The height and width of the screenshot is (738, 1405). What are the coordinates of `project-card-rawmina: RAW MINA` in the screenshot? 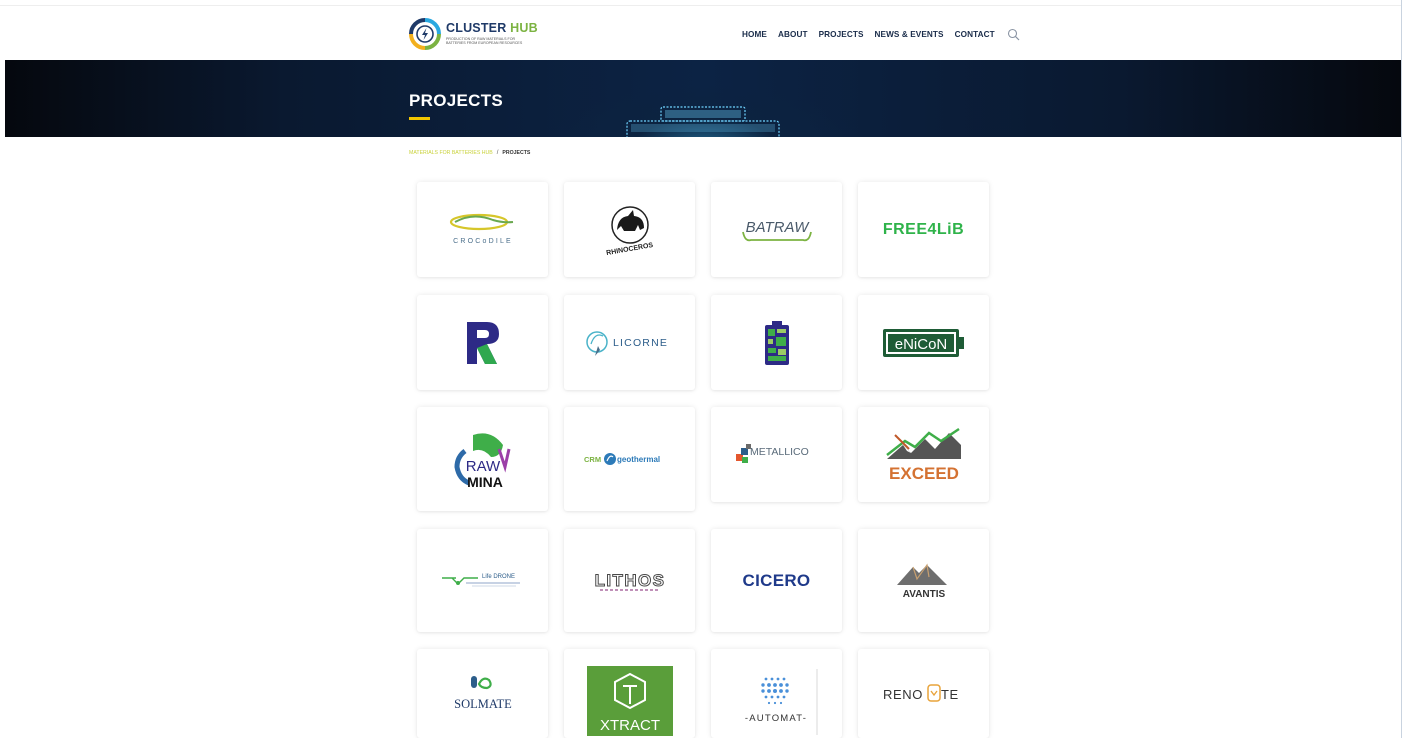 It's located at (482, 459).